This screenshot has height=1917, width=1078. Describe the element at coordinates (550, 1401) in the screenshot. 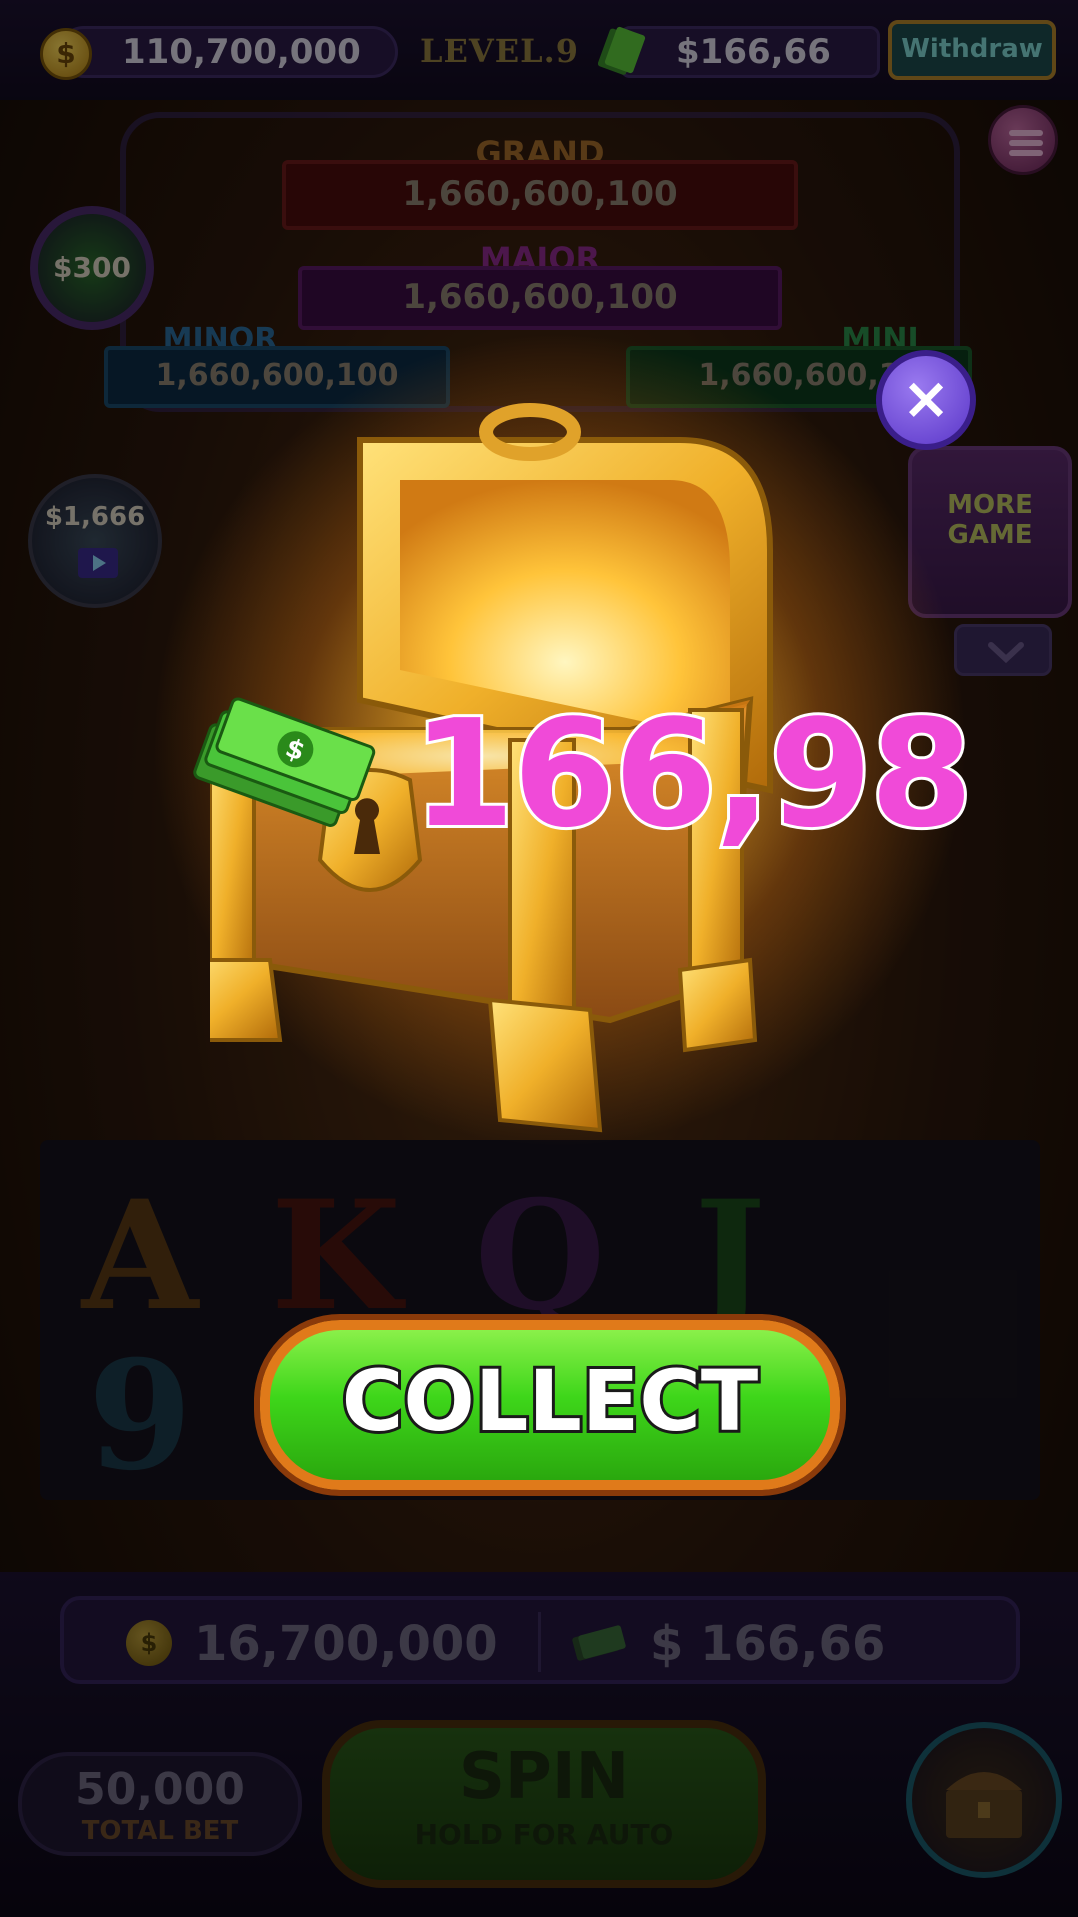

I see `collect-label: COLLECT` at that location.